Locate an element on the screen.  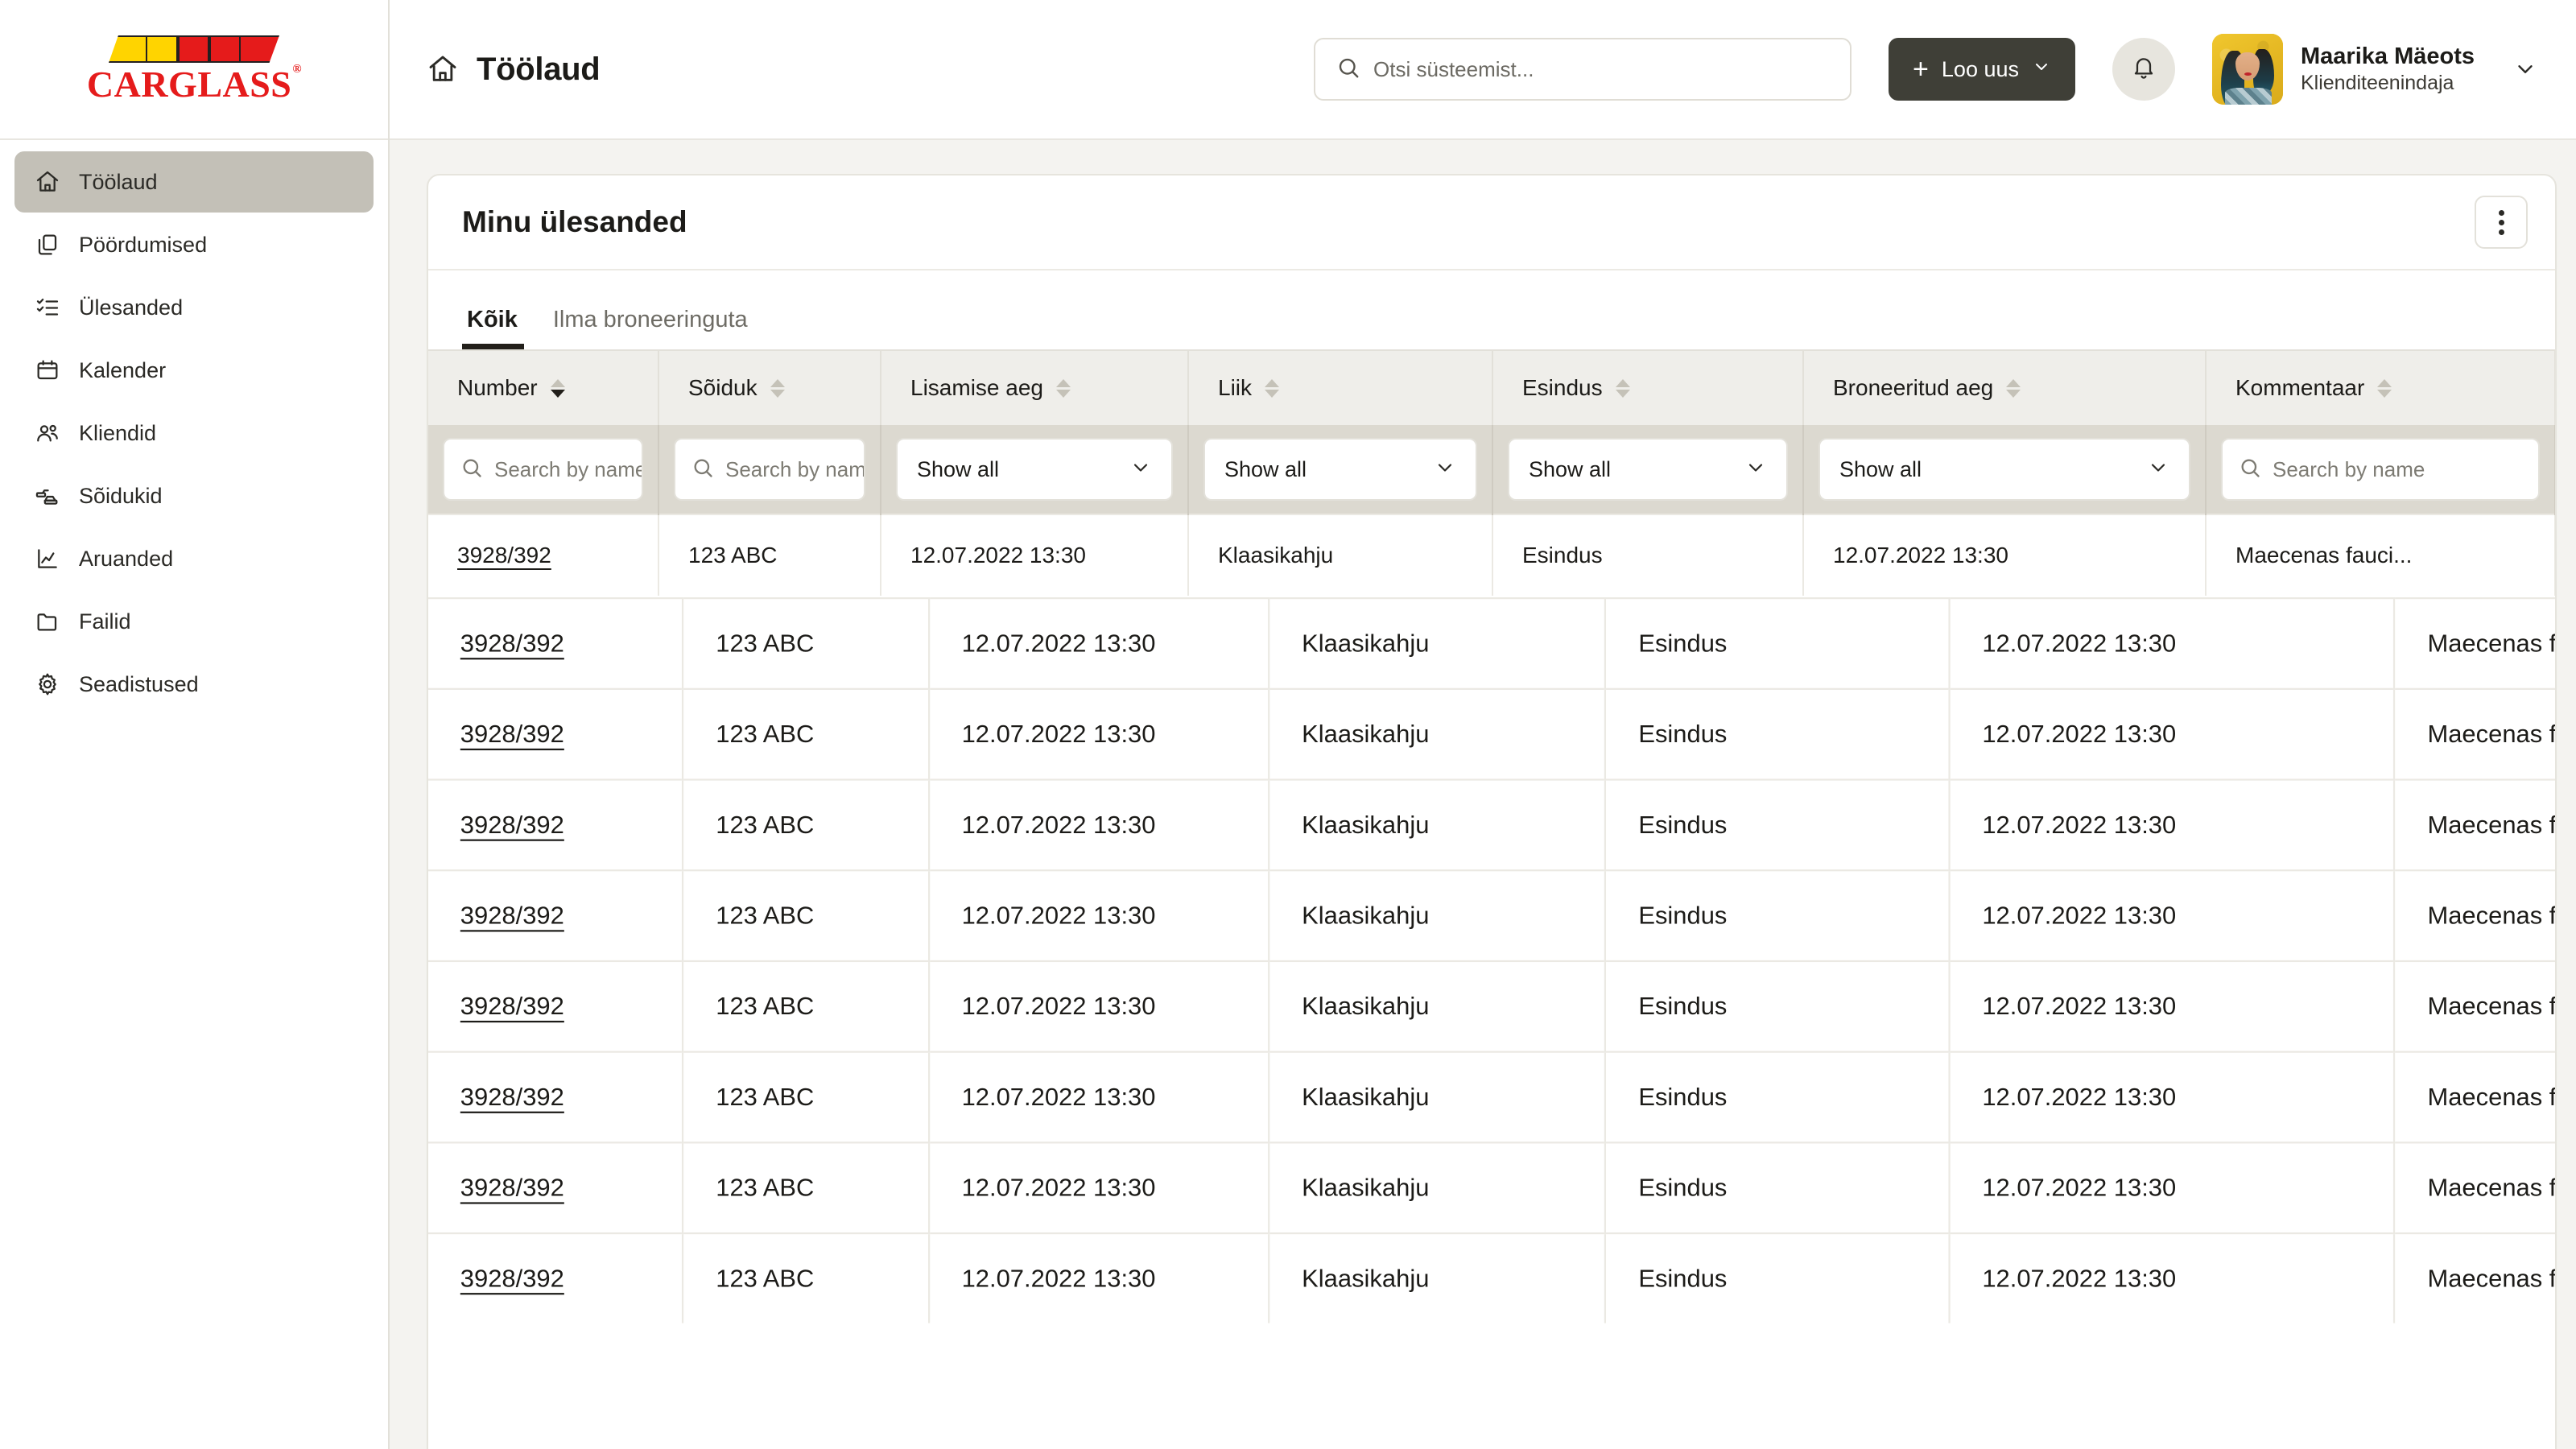
cell-booked: 12.07.2022 13:30 is located at coordinates (2172, 1277).